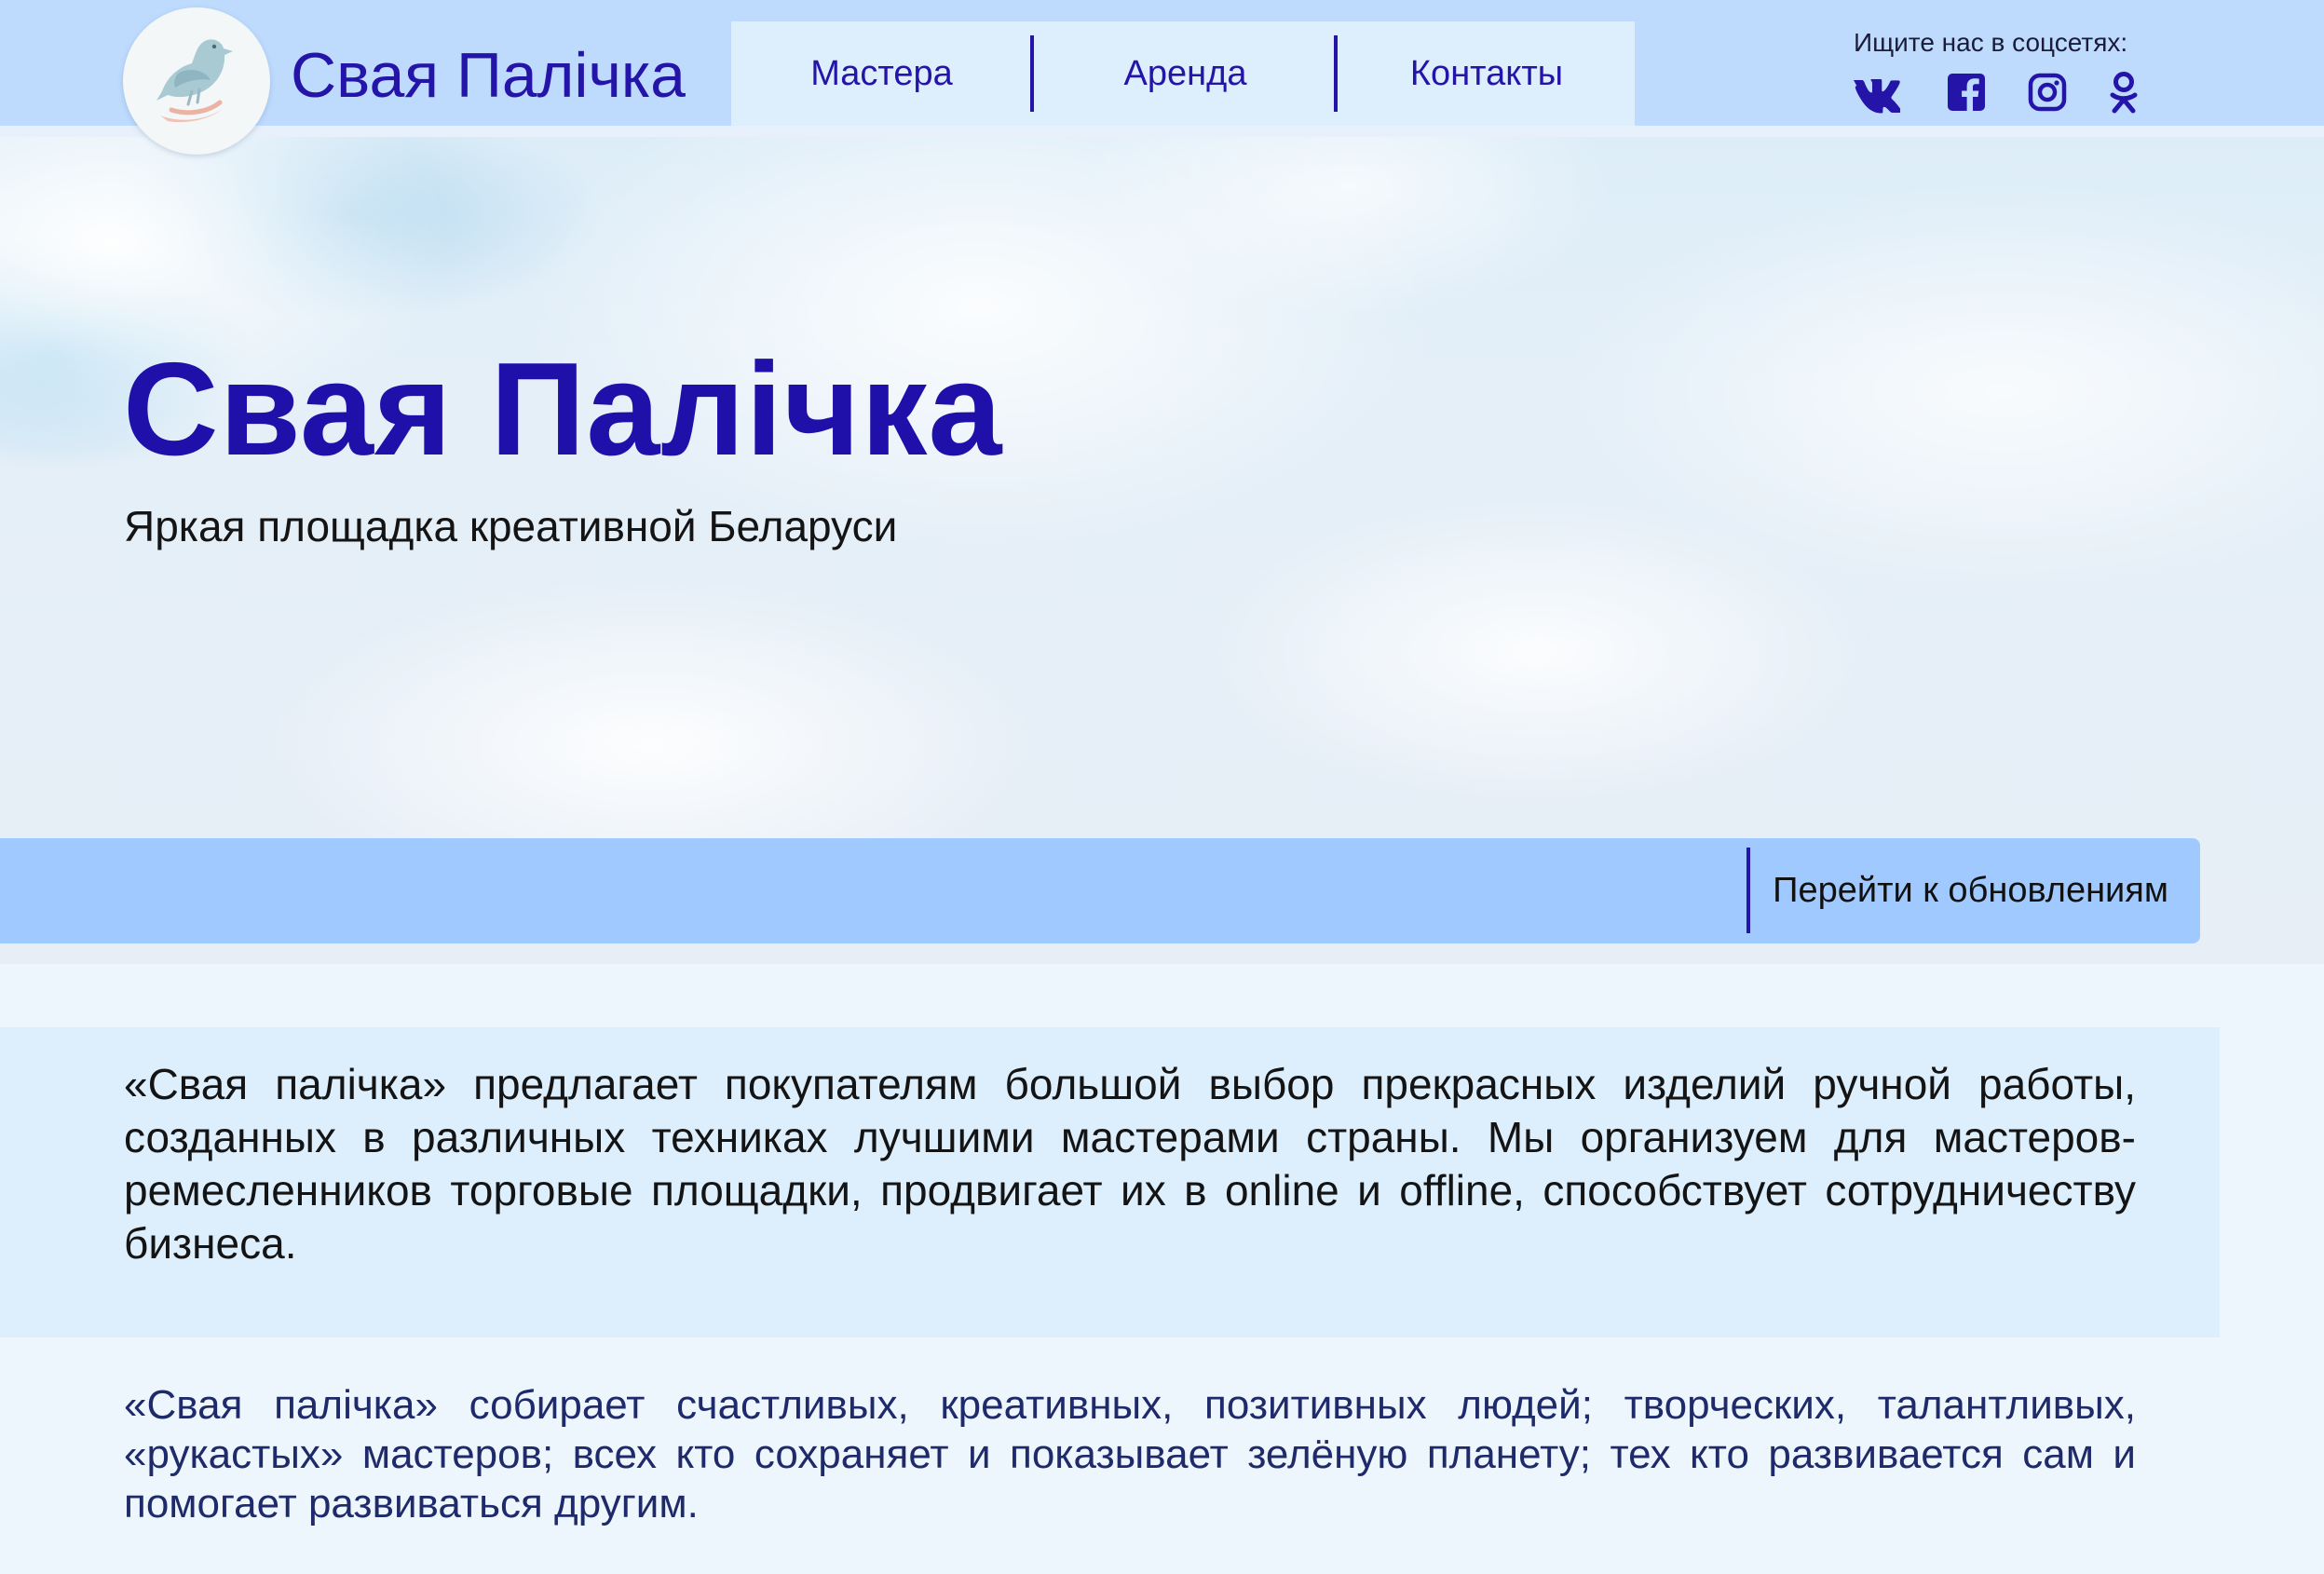  Describe the element at coordinates (1957, 890) in the screenshot. I see `updates-link: Перейти к обновлениям` at that location.